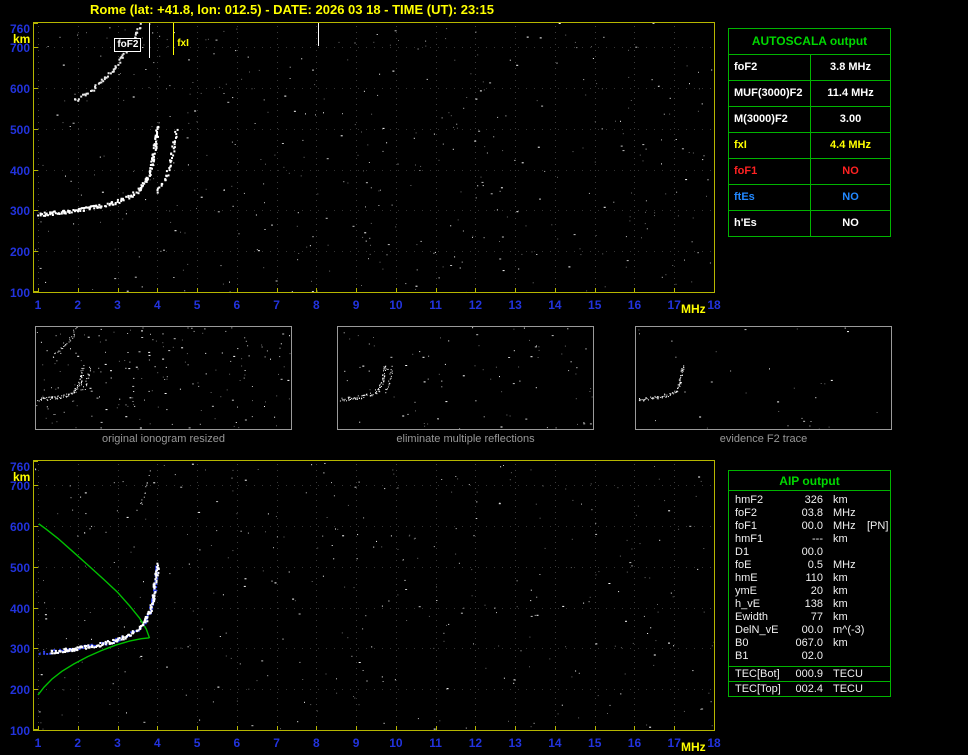  I want to click on aip-row-value: 326, so click(813, 500).